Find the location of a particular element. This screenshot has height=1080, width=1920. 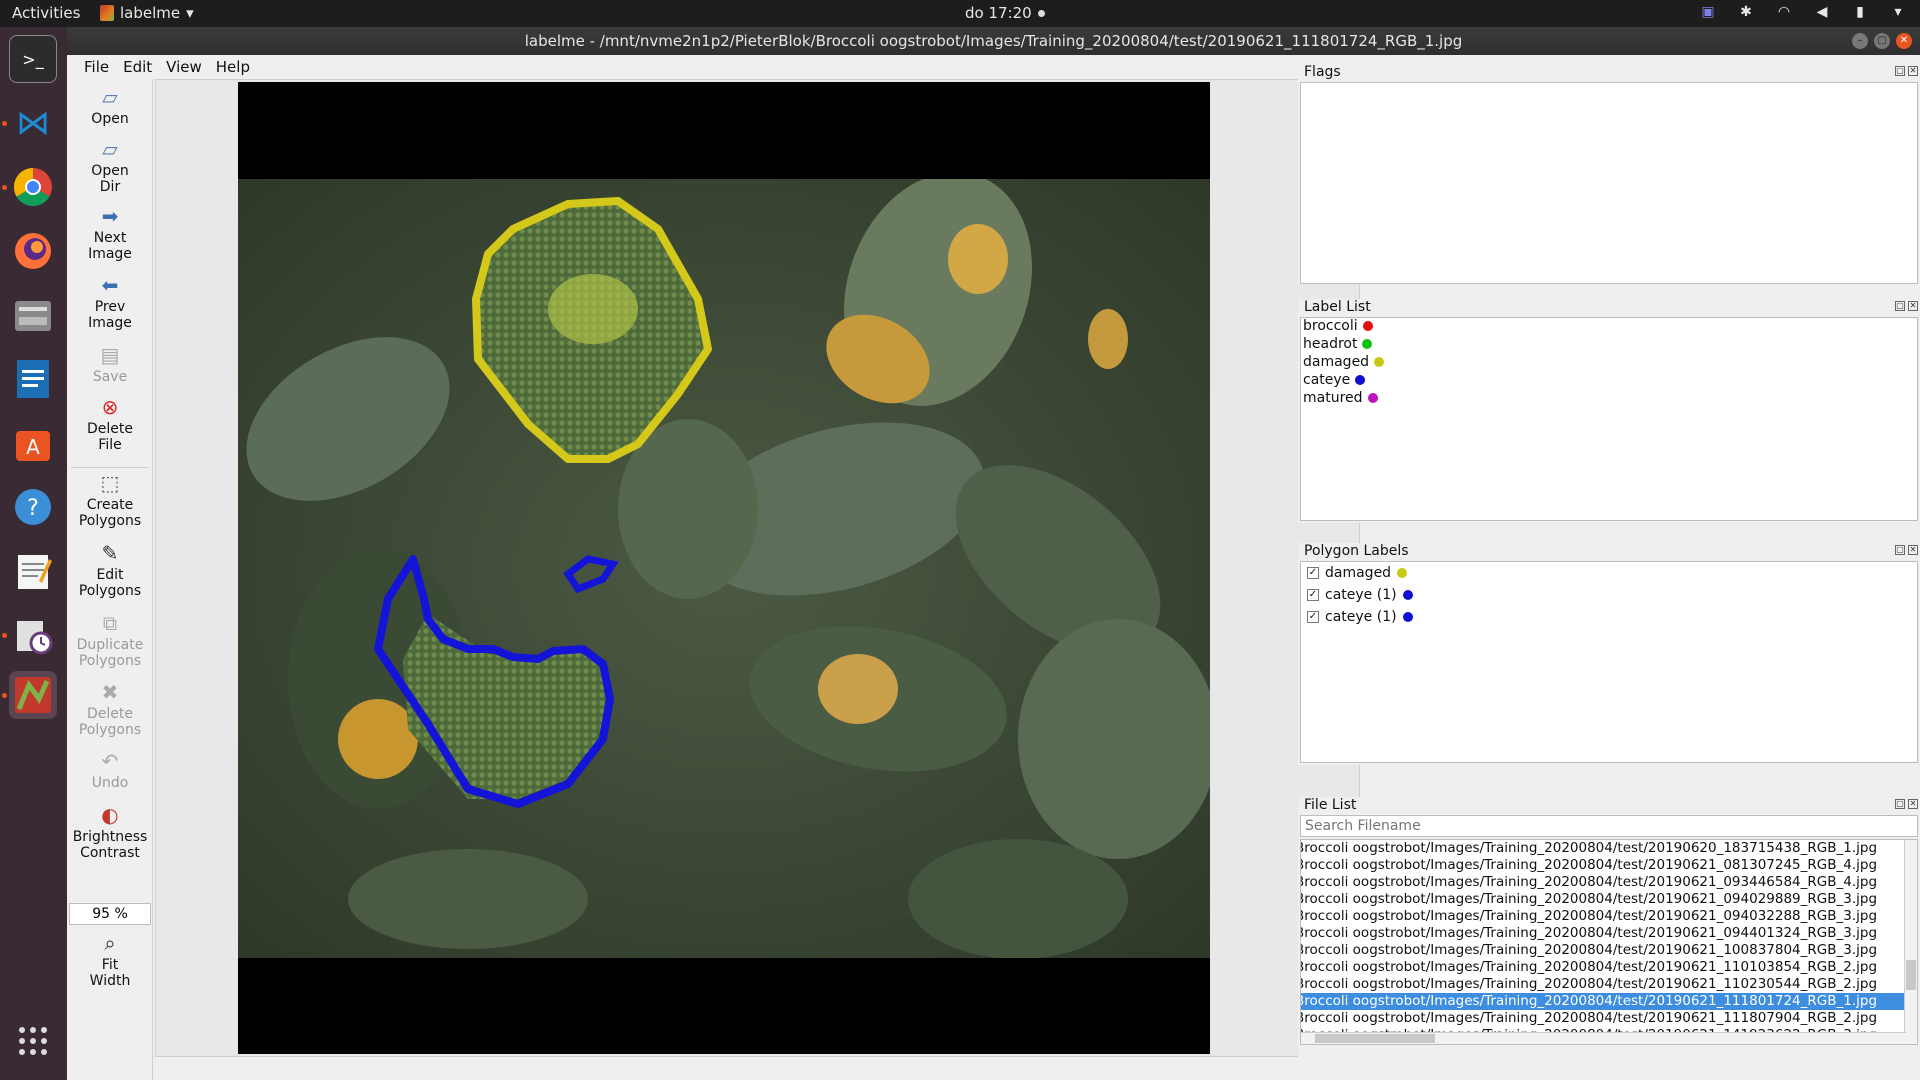

clock: do 17:20 is located at coordinates (1005, 13).